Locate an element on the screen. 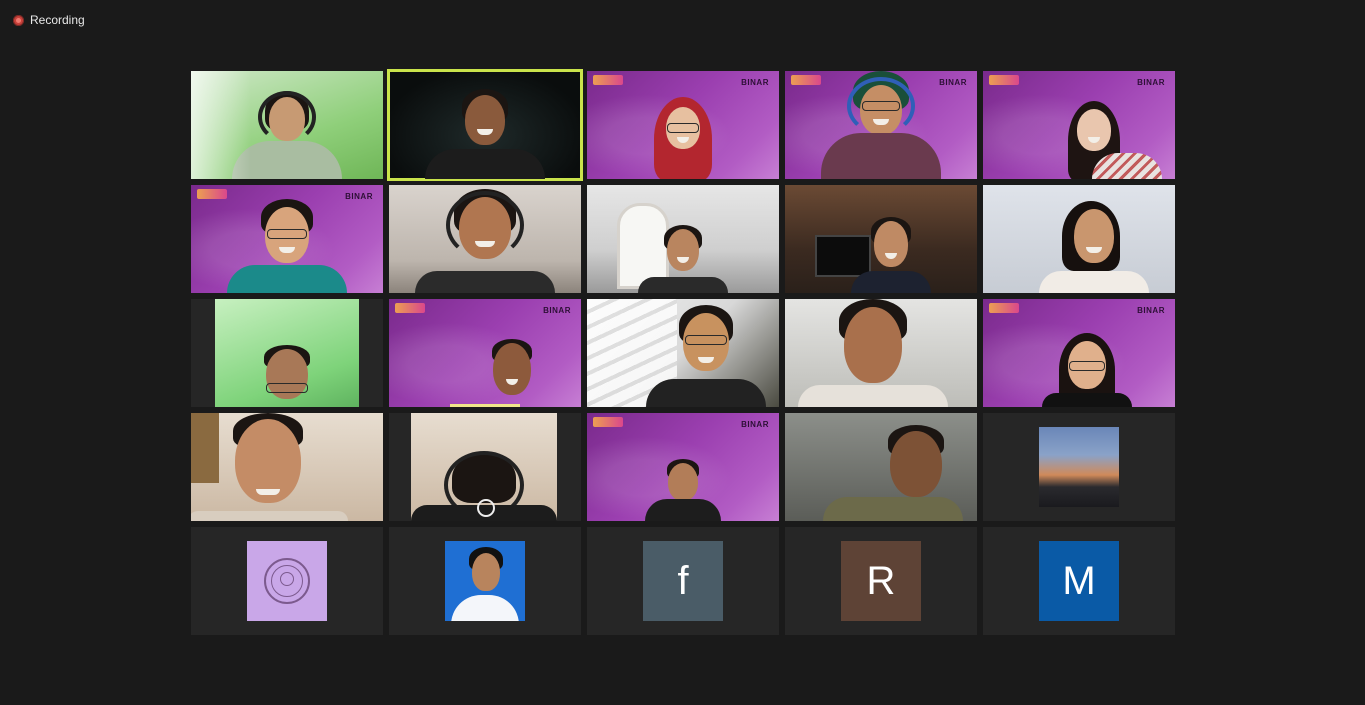 The image size is (1365, 705). recording-indicator: Recording is located at coordinates (49, 20).